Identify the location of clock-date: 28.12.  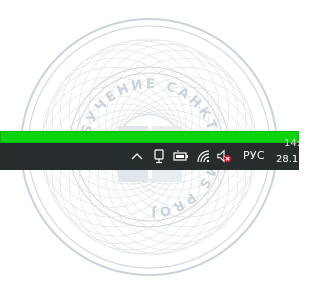
(290, 159).